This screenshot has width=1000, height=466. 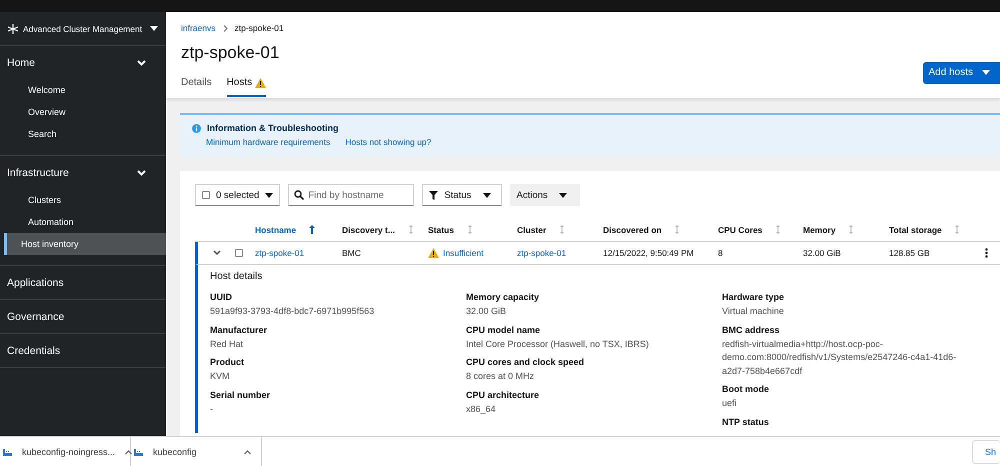 I want to click on field-value: 591a9f93-3793-4df8-bdc7-6971b995f563, so click(x=293, y=311).